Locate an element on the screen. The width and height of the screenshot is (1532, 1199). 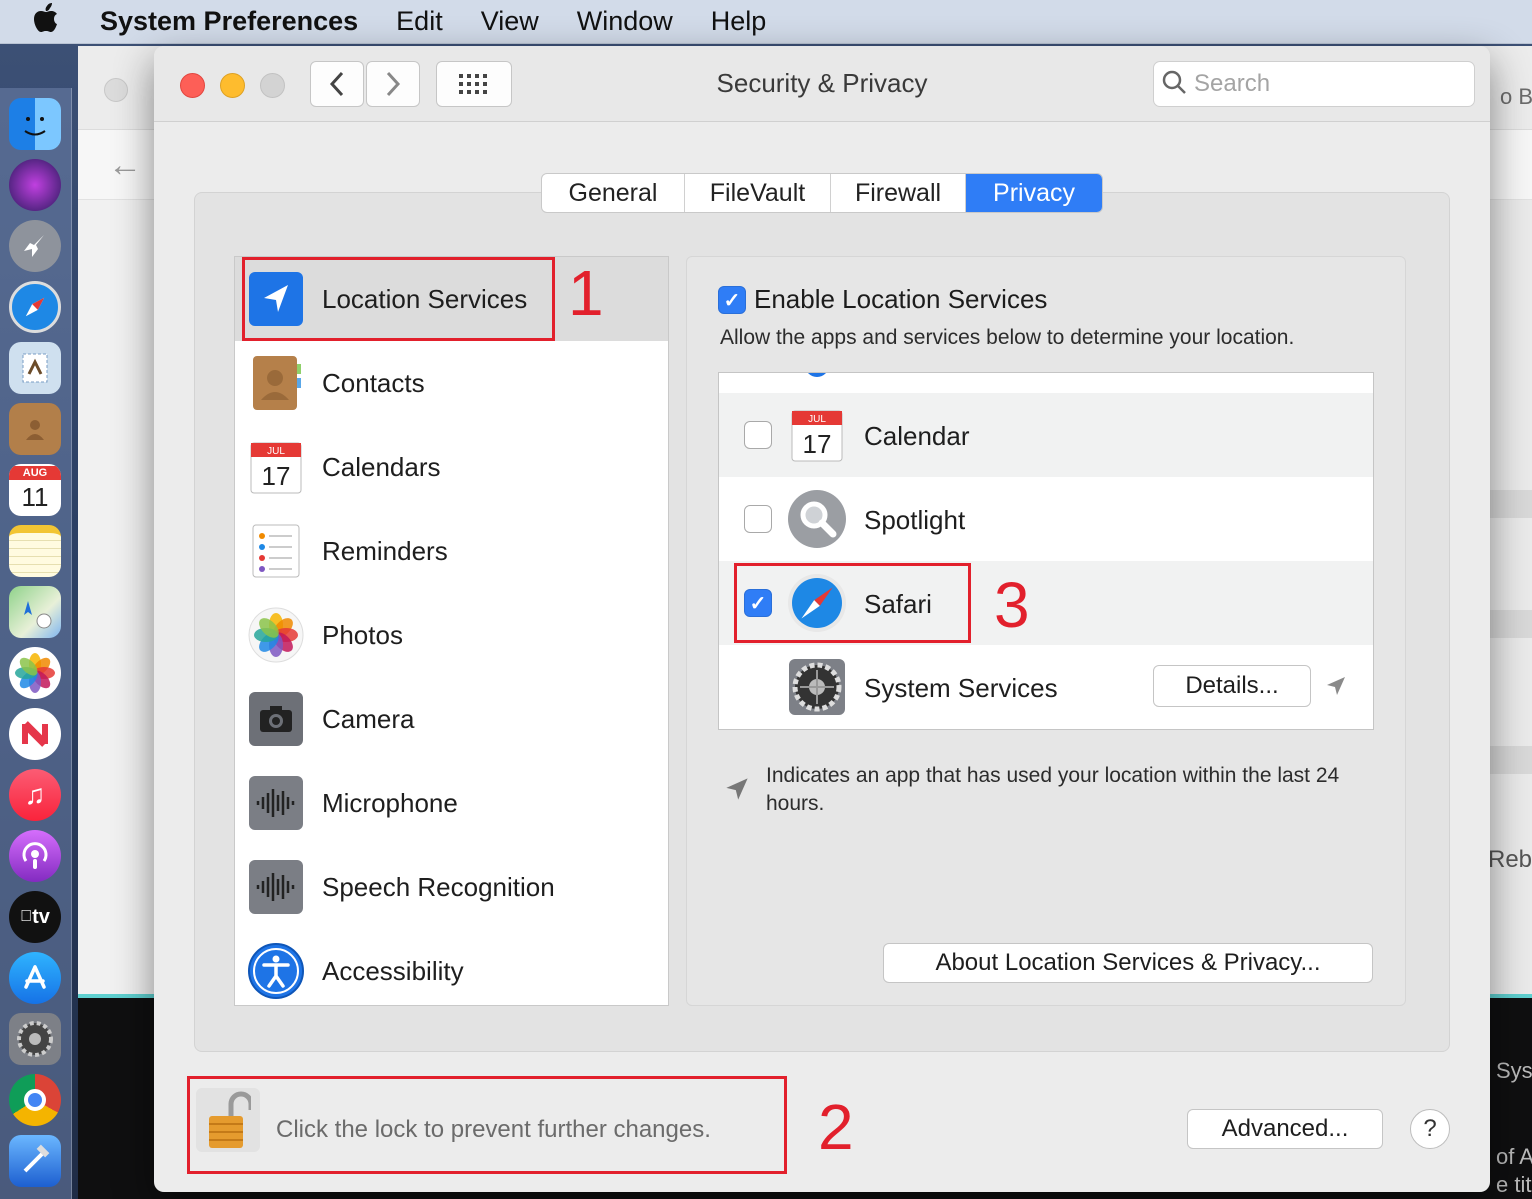
category-label: Contacts is located at coordinates (373, 382).